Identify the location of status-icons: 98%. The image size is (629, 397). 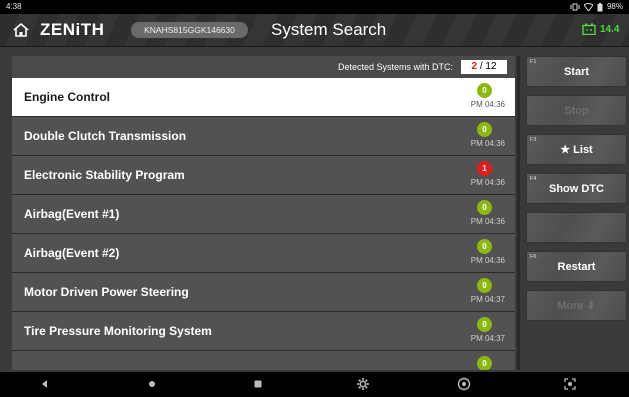
(596, 7).